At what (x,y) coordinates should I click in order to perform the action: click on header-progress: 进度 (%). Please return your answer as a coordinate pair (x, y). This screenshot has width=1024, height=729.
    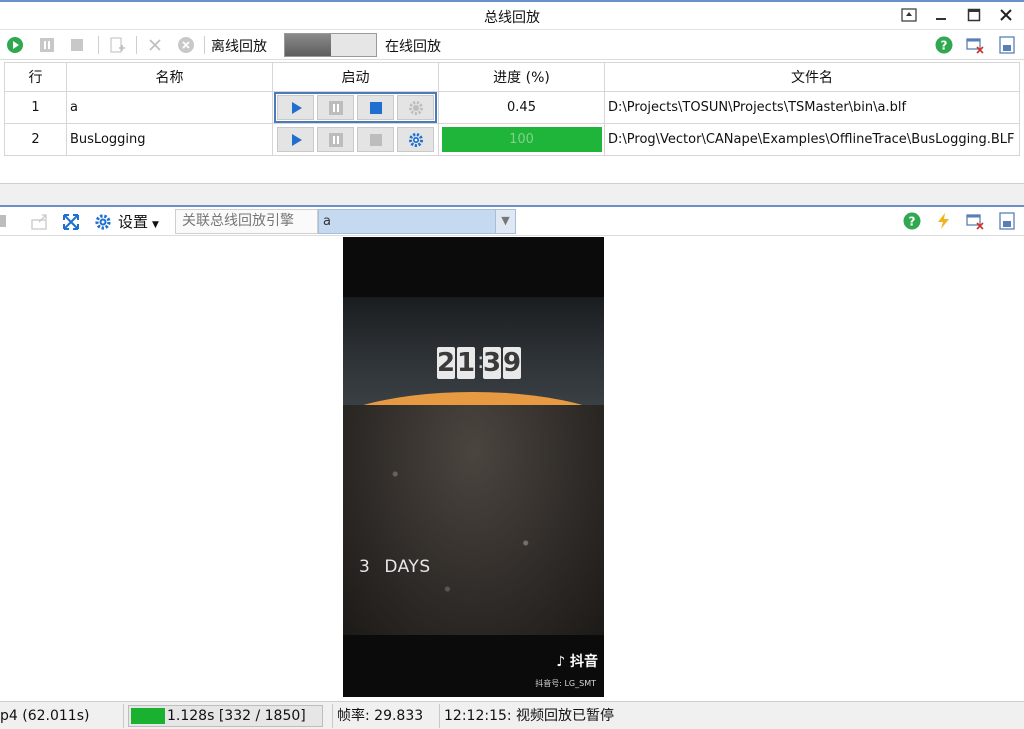
    Looking at the image, I should click on (521, 77).